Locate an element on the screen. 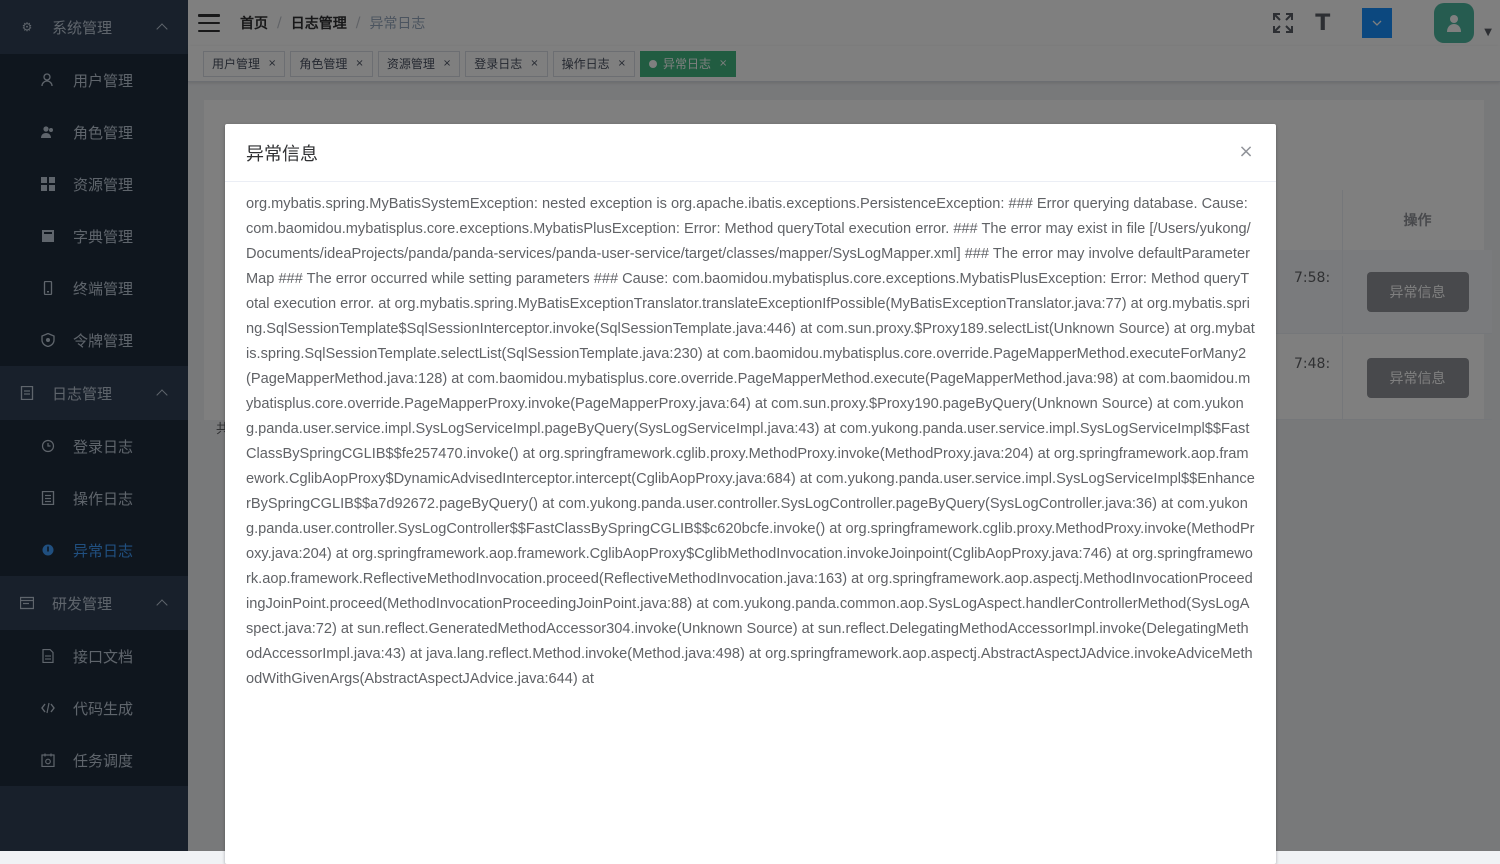  dialog-title: 异常信息 is located at coordinates (282, 154).